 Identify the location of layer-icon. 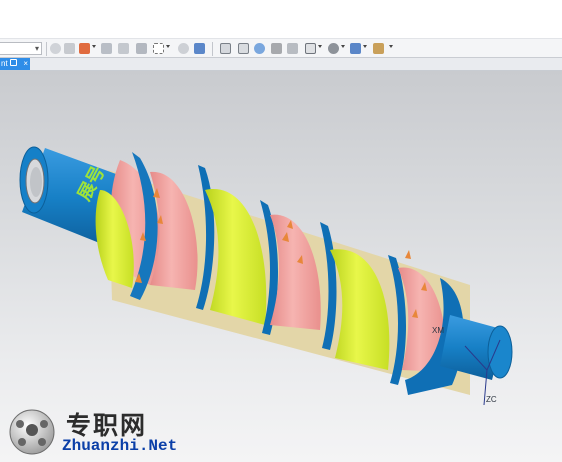
(243, 48).